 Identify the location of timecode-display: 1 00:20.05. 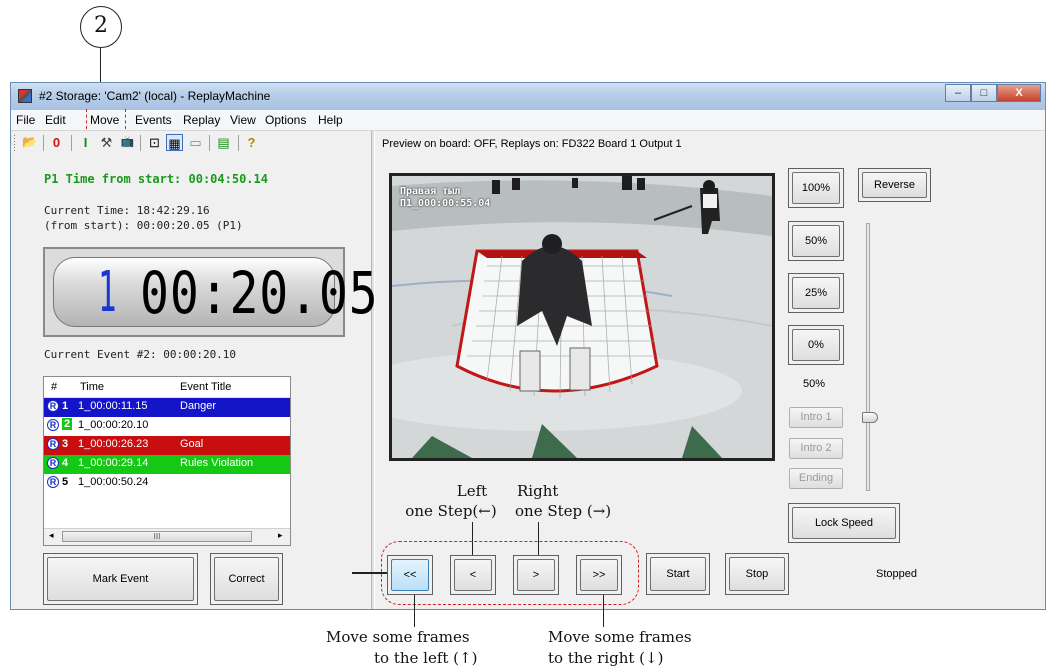
(210, 292).